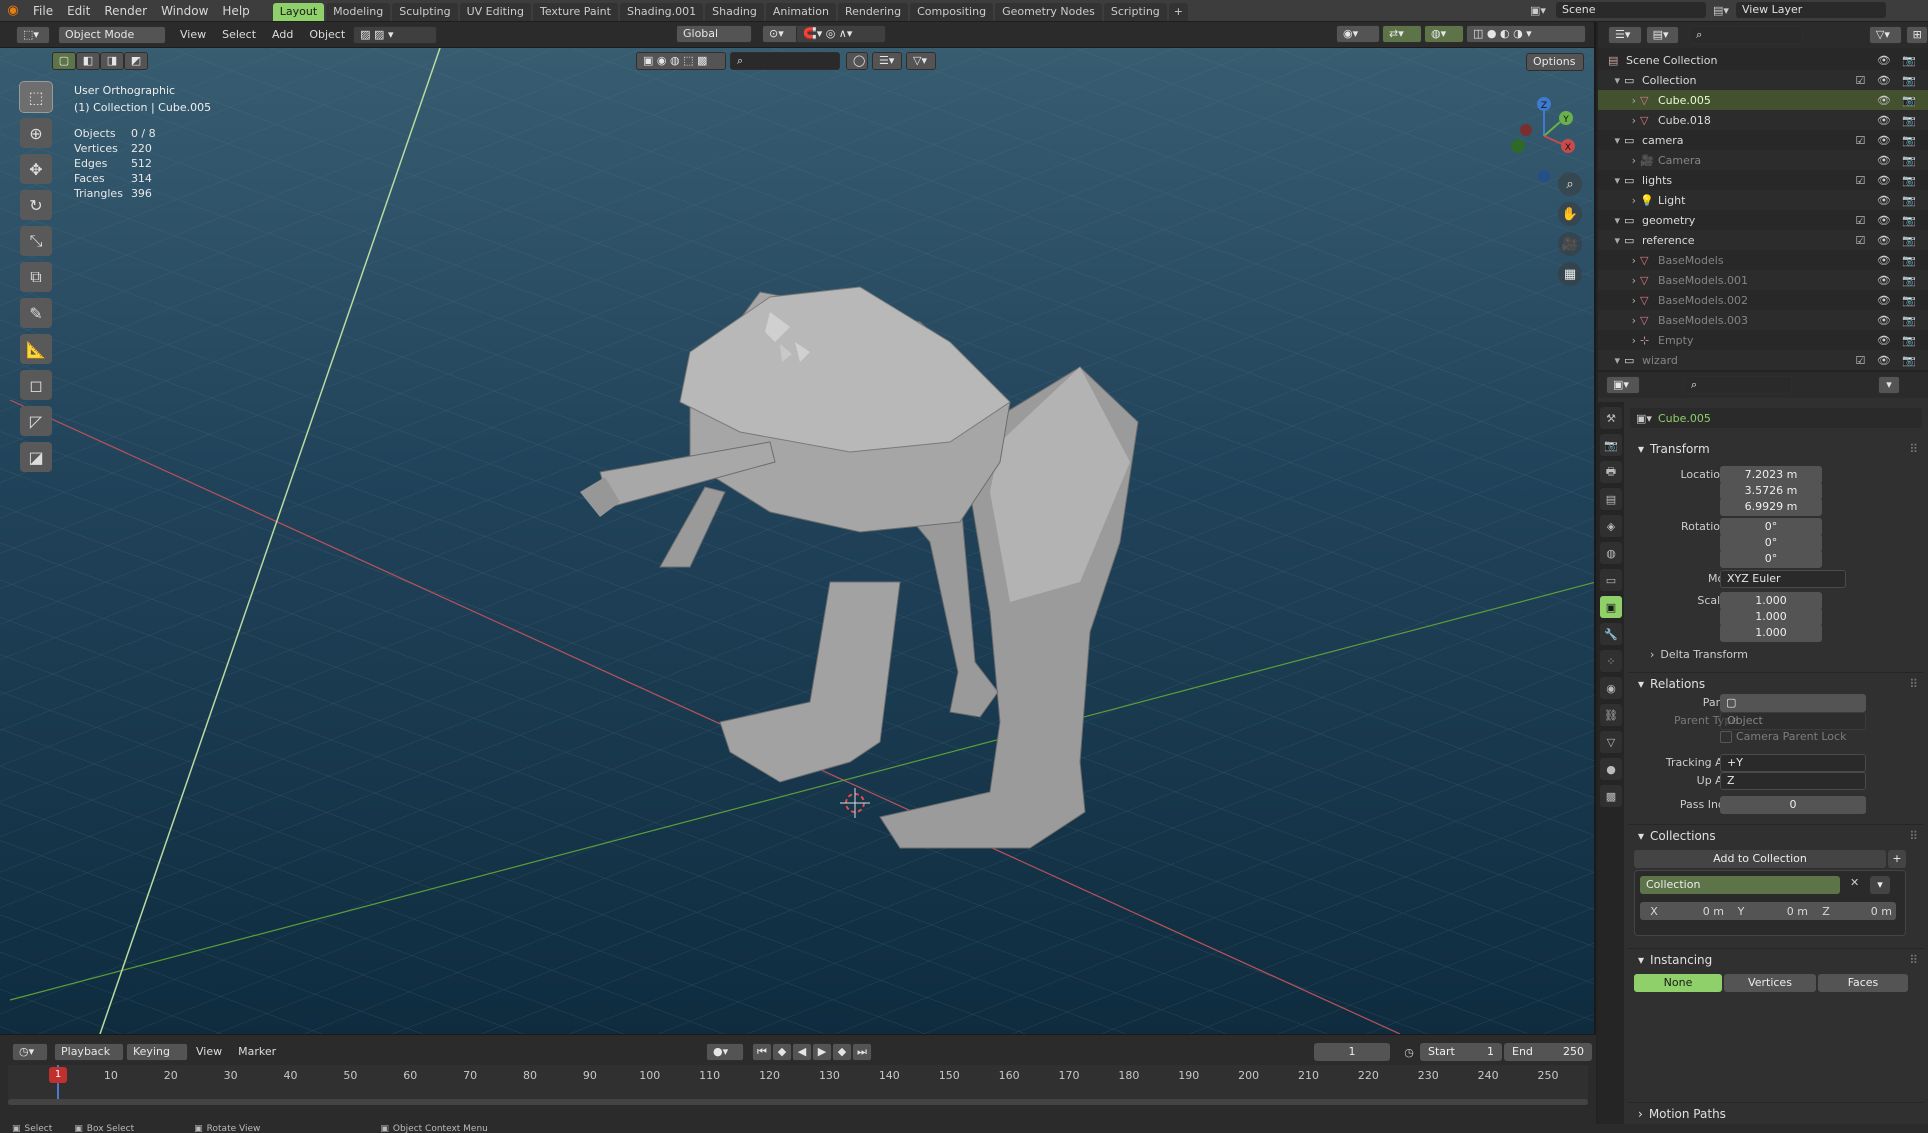 Image resolution: width=1928 pixels, height=1133 pixels. I want to click on current-frame-field: 1, so click(1352, 1052).